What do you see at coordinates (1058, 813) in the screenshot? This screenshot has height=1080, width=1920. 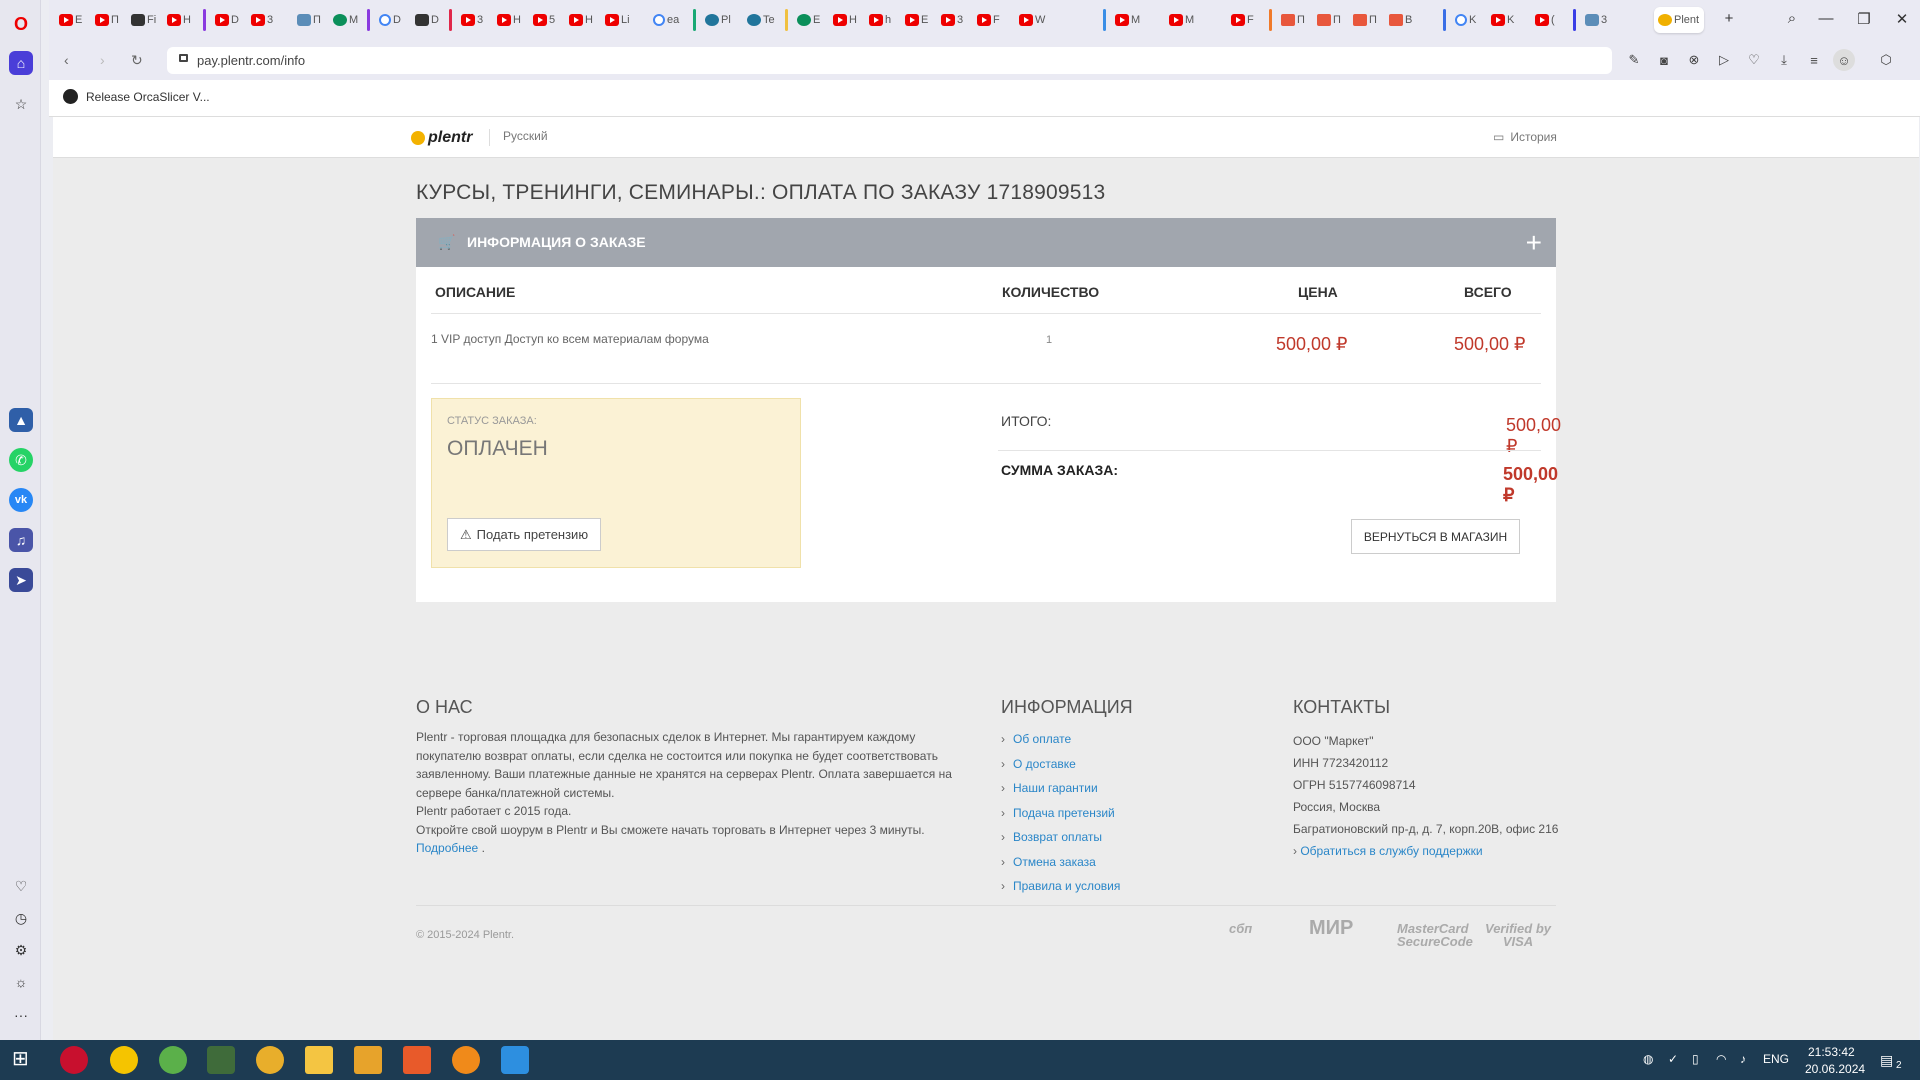 I see `info-link: Подача претензий` at bounding box center [1058, 813].